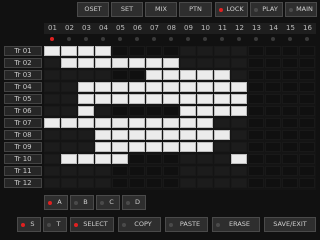 Image resolution: width=320 pixels, height=240 pixels. What do you see at coordinates (186, 224) in the screenshot?
I see `paste-button: PASTE` at bounding box center [186, 224].